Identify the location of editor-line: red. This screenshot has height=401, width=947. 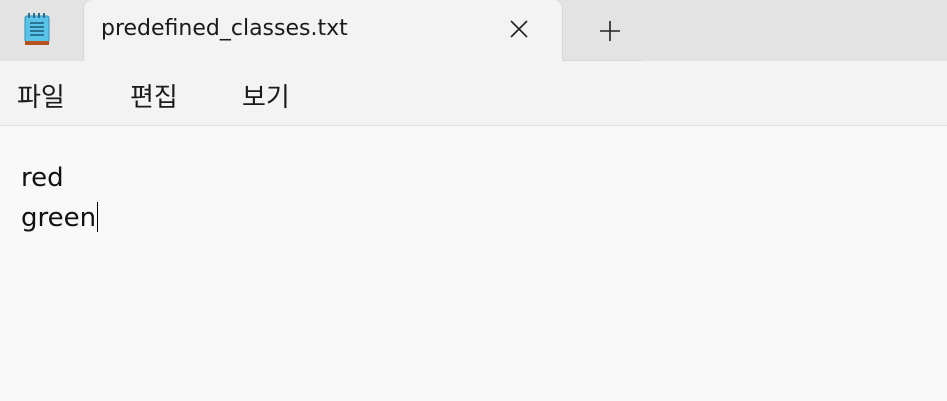
(42, 178).